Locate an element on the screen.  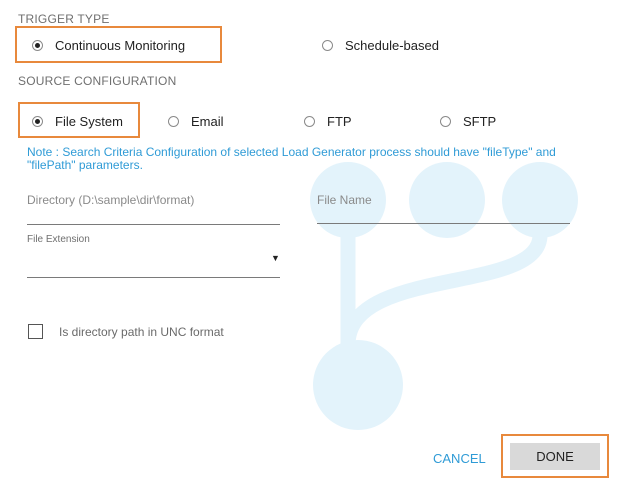
radio-email: Email is located at coordinates (196, 121).